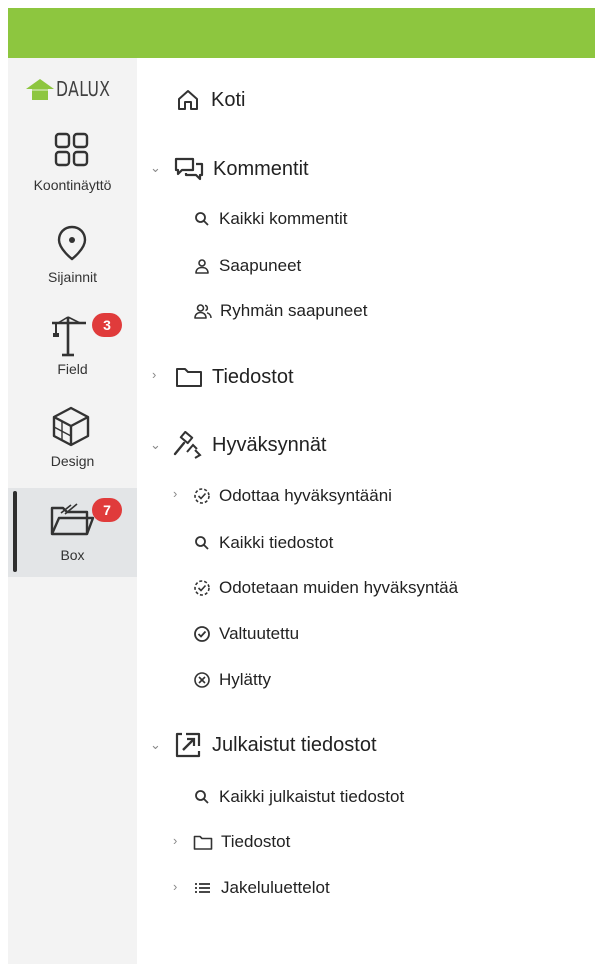 The height and width of the screenshot is (964, 595). Describe the element at coordinates (72, 267) in the screenshot. I see `rail-item-locations: Sijainnit` at that location.